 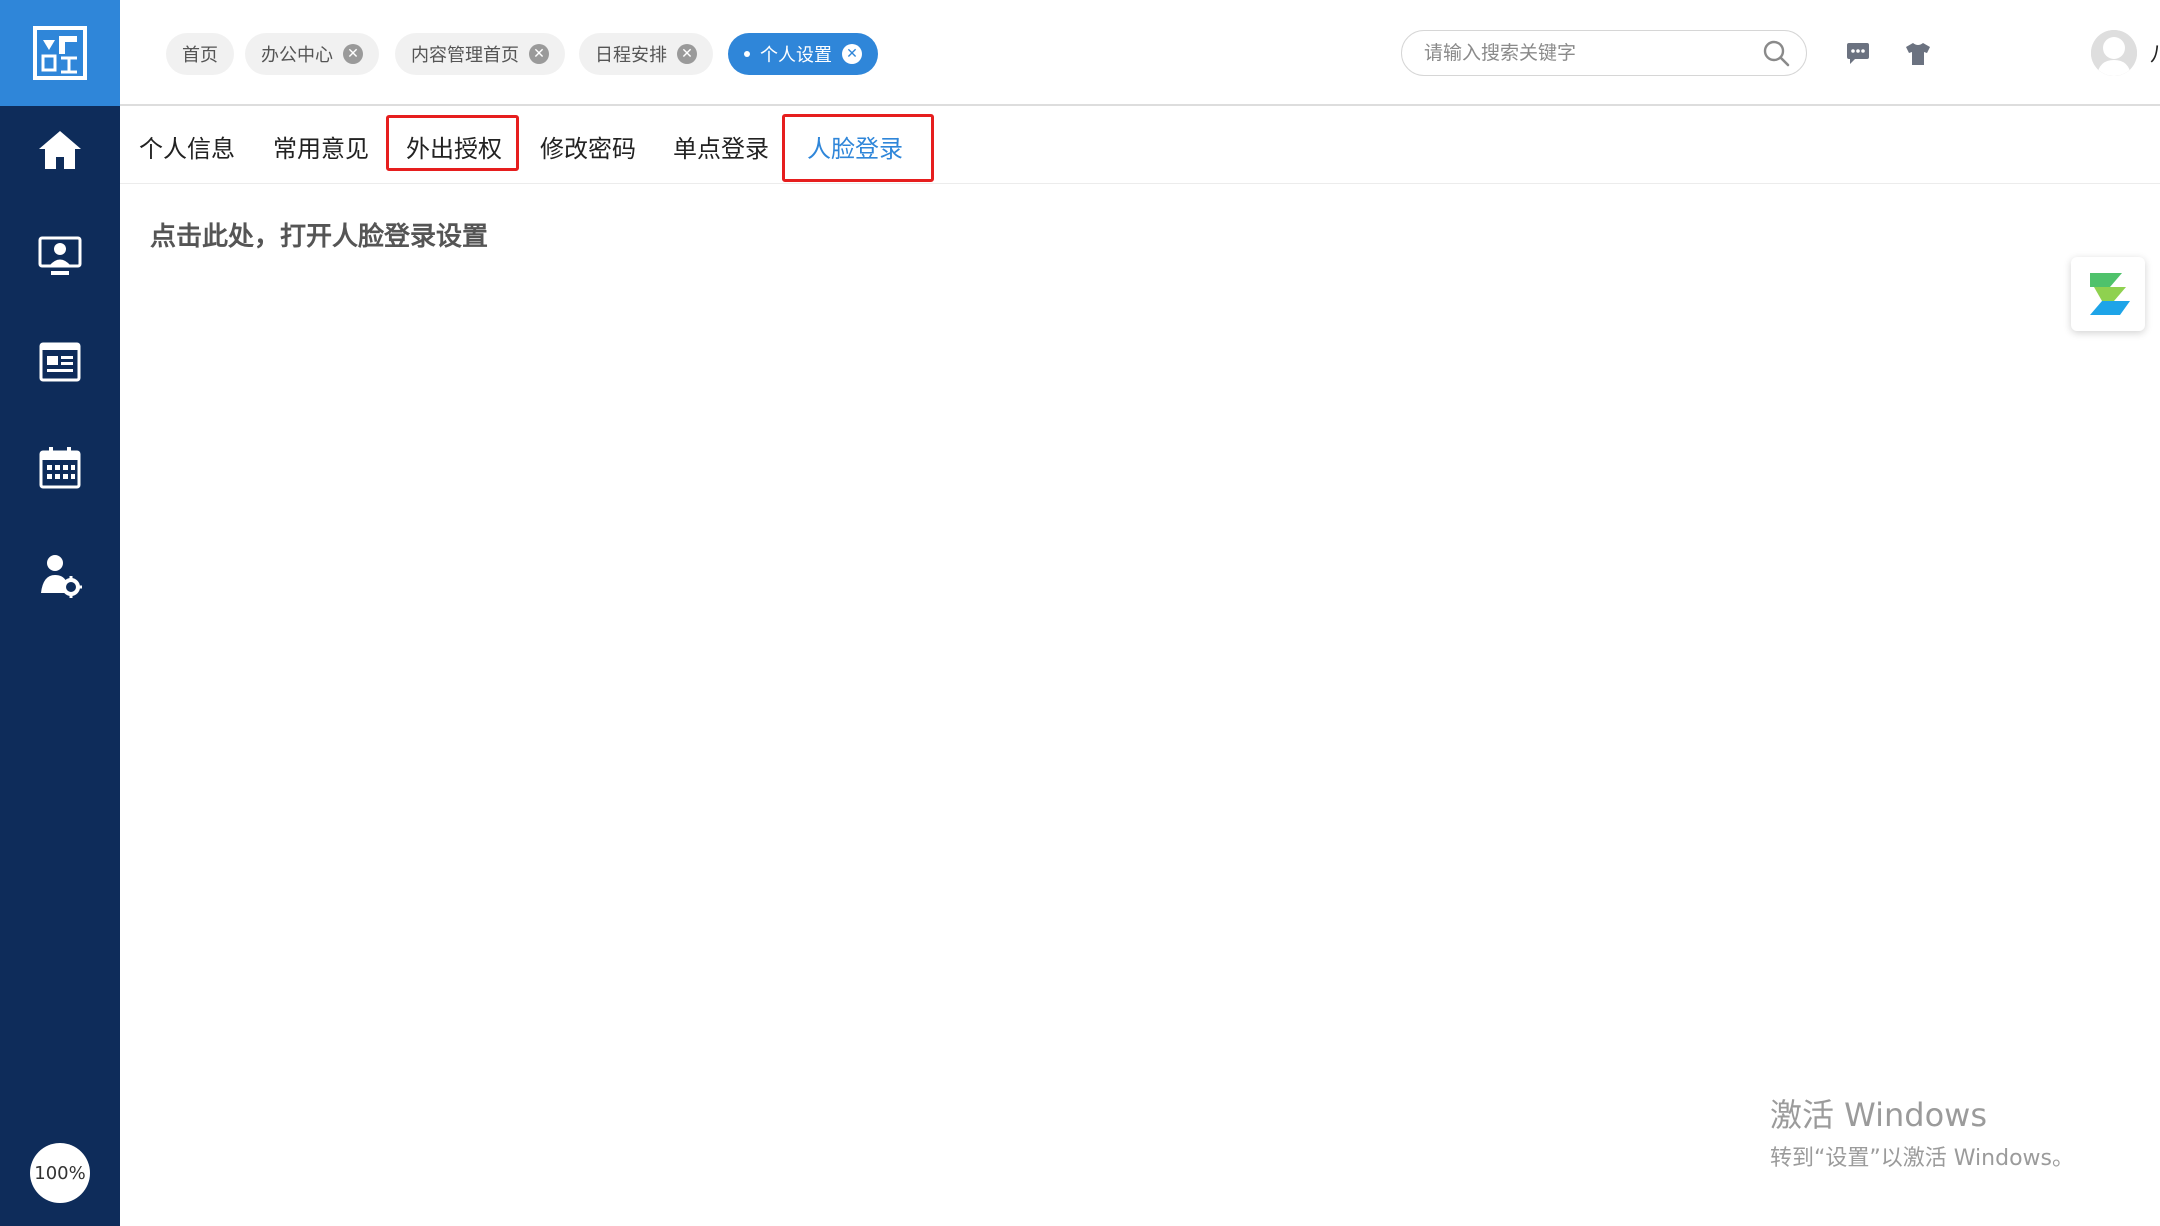 I want to click on home-icon, so click(x=60, y=150).